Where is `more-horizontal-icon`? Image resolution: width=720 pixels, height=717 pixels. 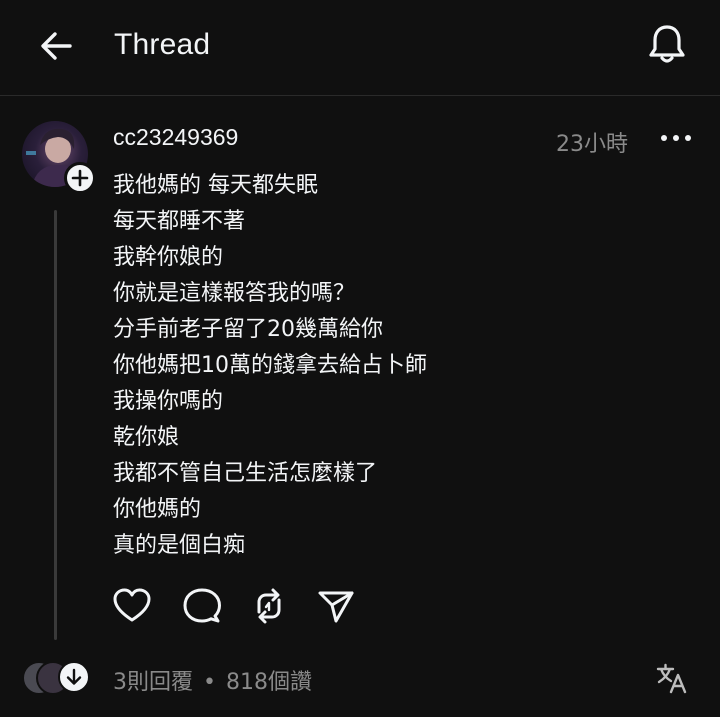
more-horizontal-icon is located at coordinates (676, 138).